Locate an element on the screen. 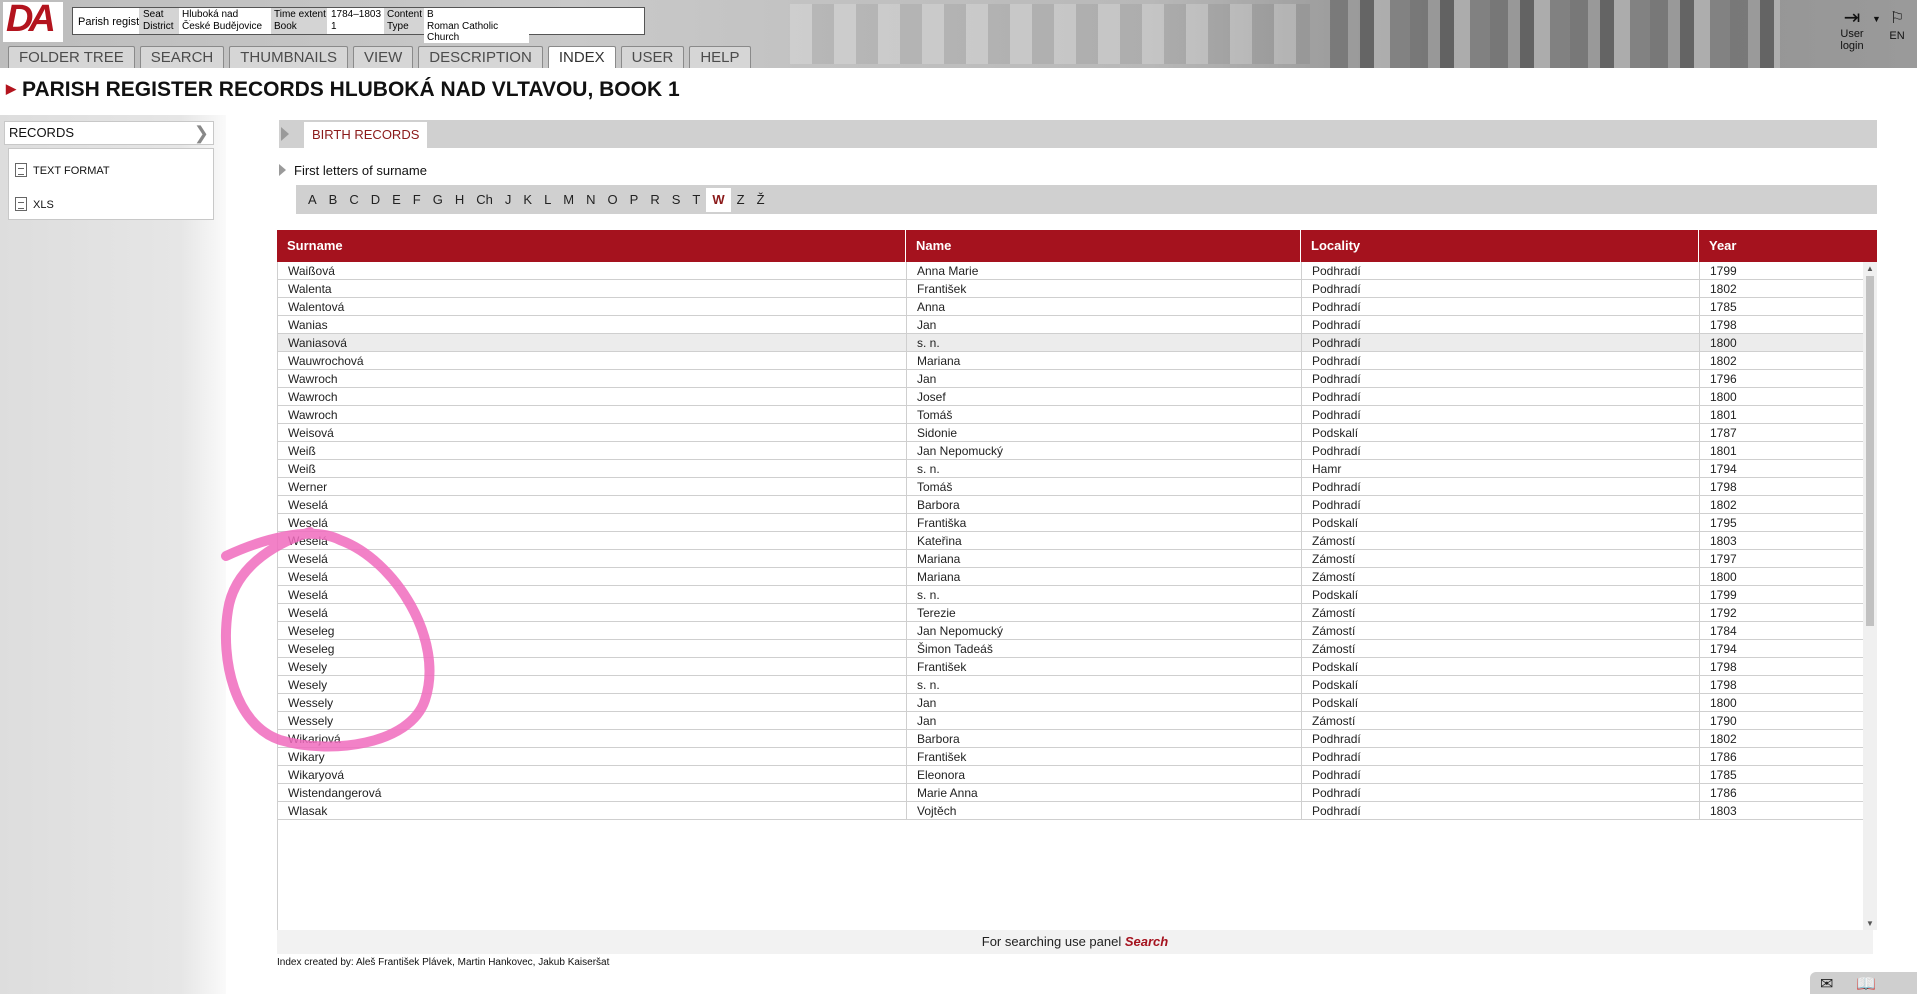 The image size is (1917, 994). table-row: Wlasak Vojtěch Podhradí 1803 is located at coordinates (1070, 811).